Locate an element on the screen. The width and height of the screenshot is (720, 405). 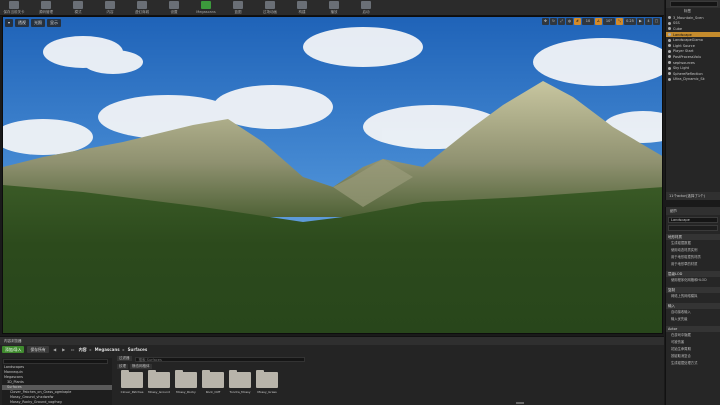
rotation-snap-value: 10° is located at coordinates (609, 21).